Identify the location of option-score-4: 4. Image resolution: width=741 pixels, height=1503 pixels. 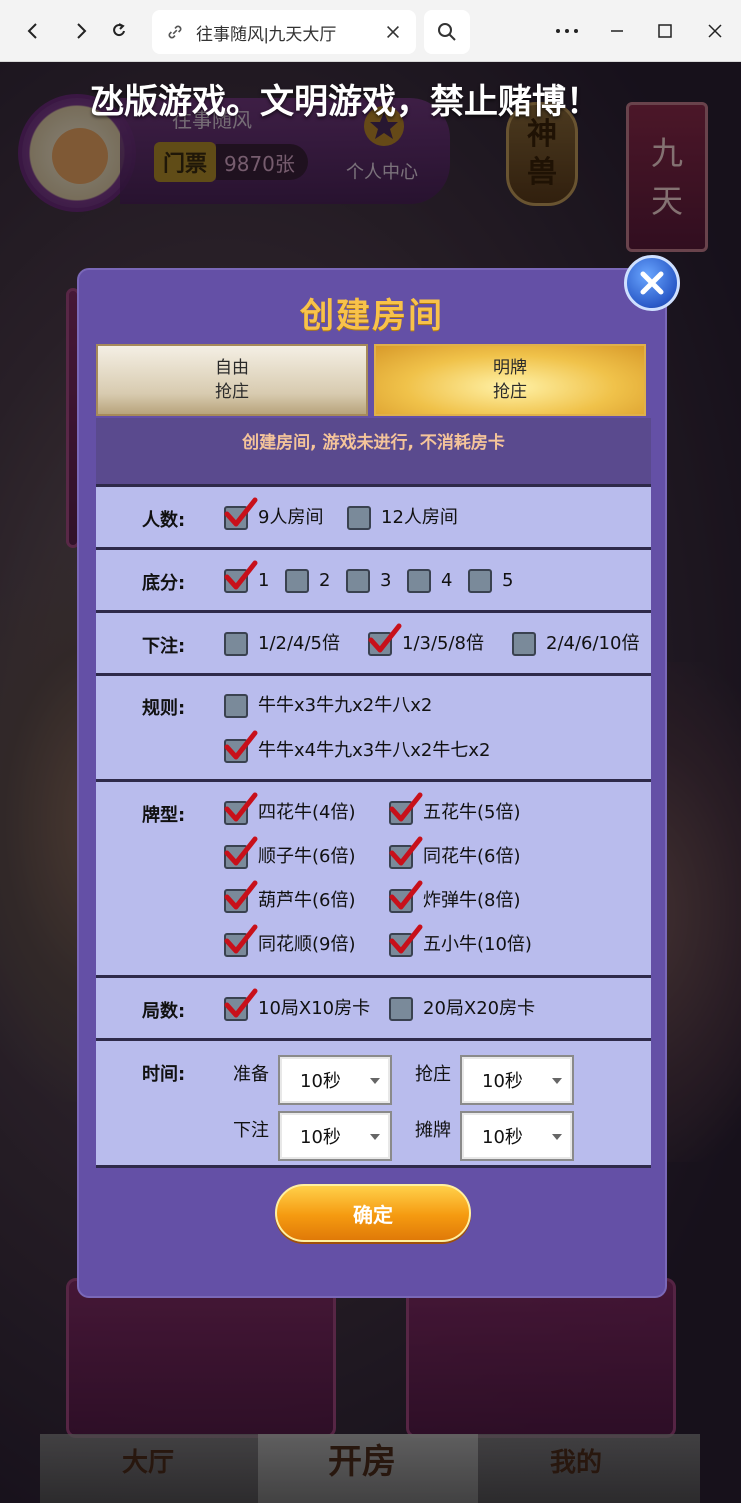
(429, 581).